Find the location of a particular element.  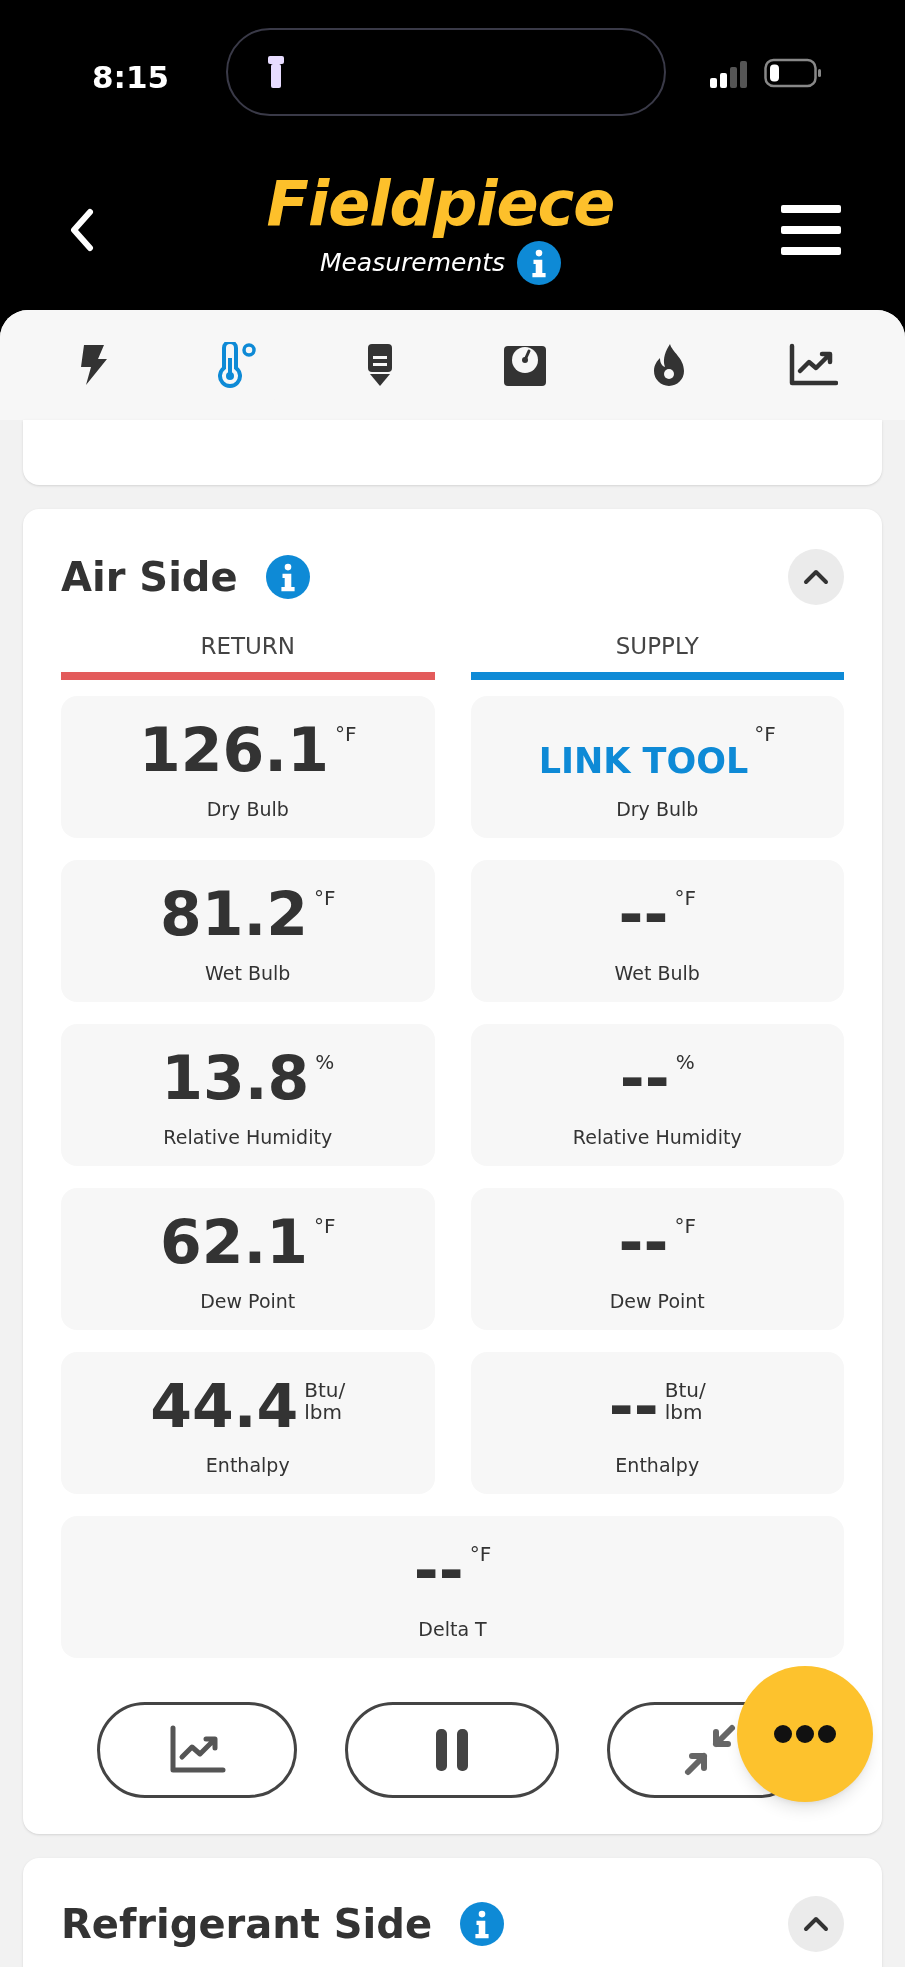

menu-icon is located at coordinates (811, 230).